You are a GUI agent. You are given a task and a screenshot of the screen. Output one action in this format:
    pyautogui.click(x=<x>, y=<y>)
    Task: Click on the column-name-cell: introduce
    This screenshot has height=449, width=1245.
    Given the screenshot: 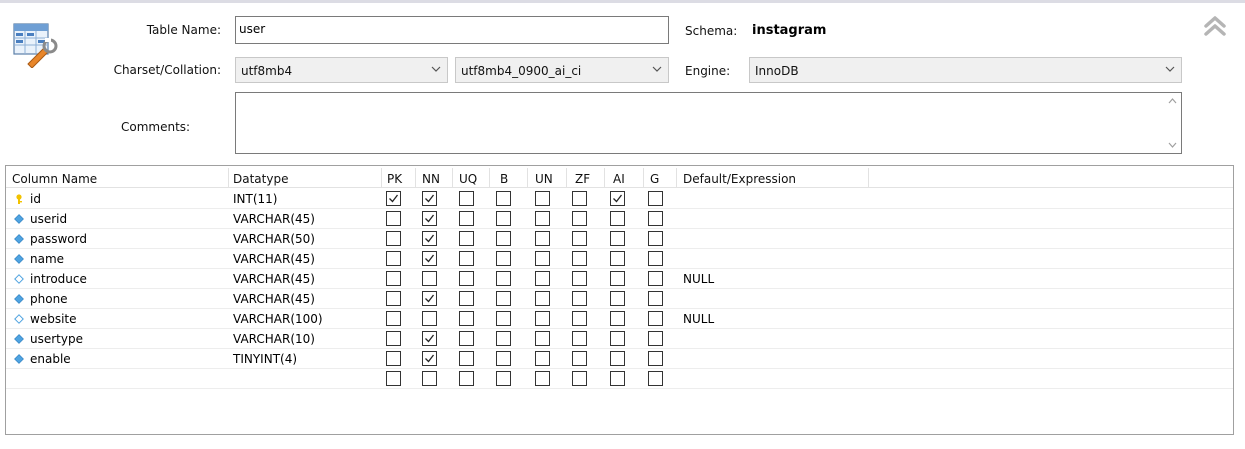 What is the action you would take?
    pyautogui.click(x=50, y=279)
    